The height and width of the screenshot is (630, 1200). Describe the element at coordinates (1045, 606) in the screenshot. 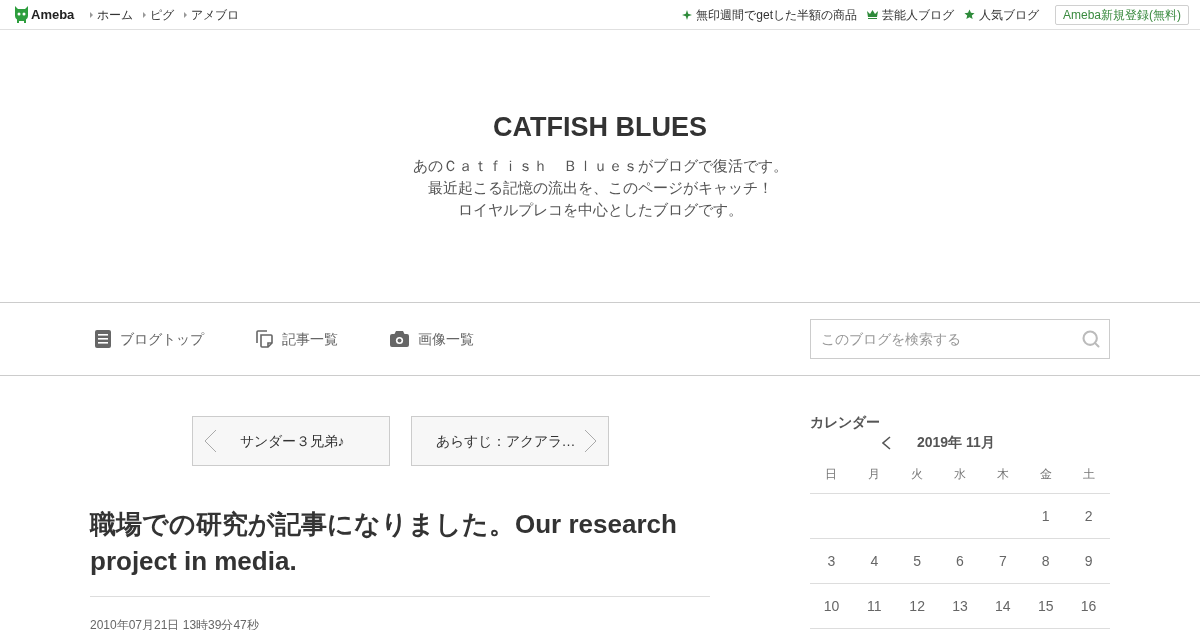

I see `calendar-day: 15` at that location.